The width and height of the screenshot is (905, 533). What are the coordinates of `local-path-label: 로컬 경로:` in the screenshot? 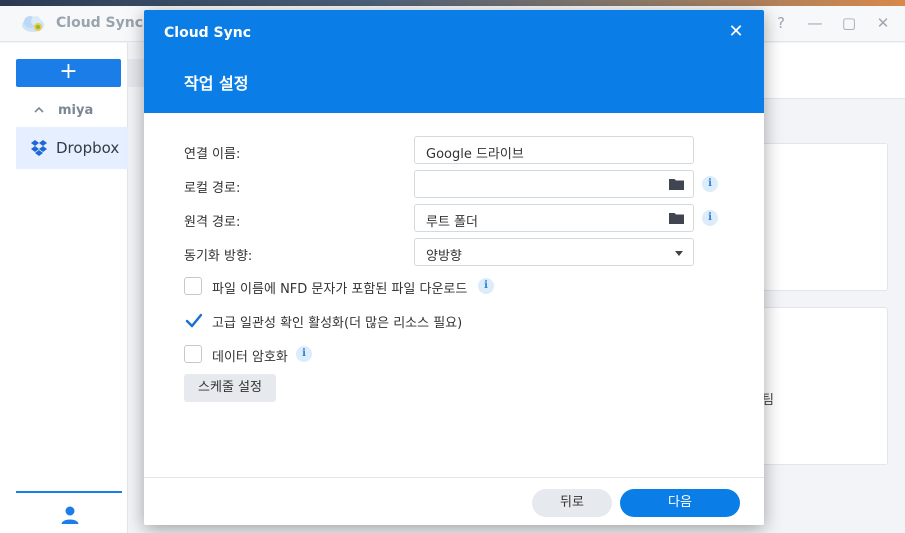 It's located at (212, 188).